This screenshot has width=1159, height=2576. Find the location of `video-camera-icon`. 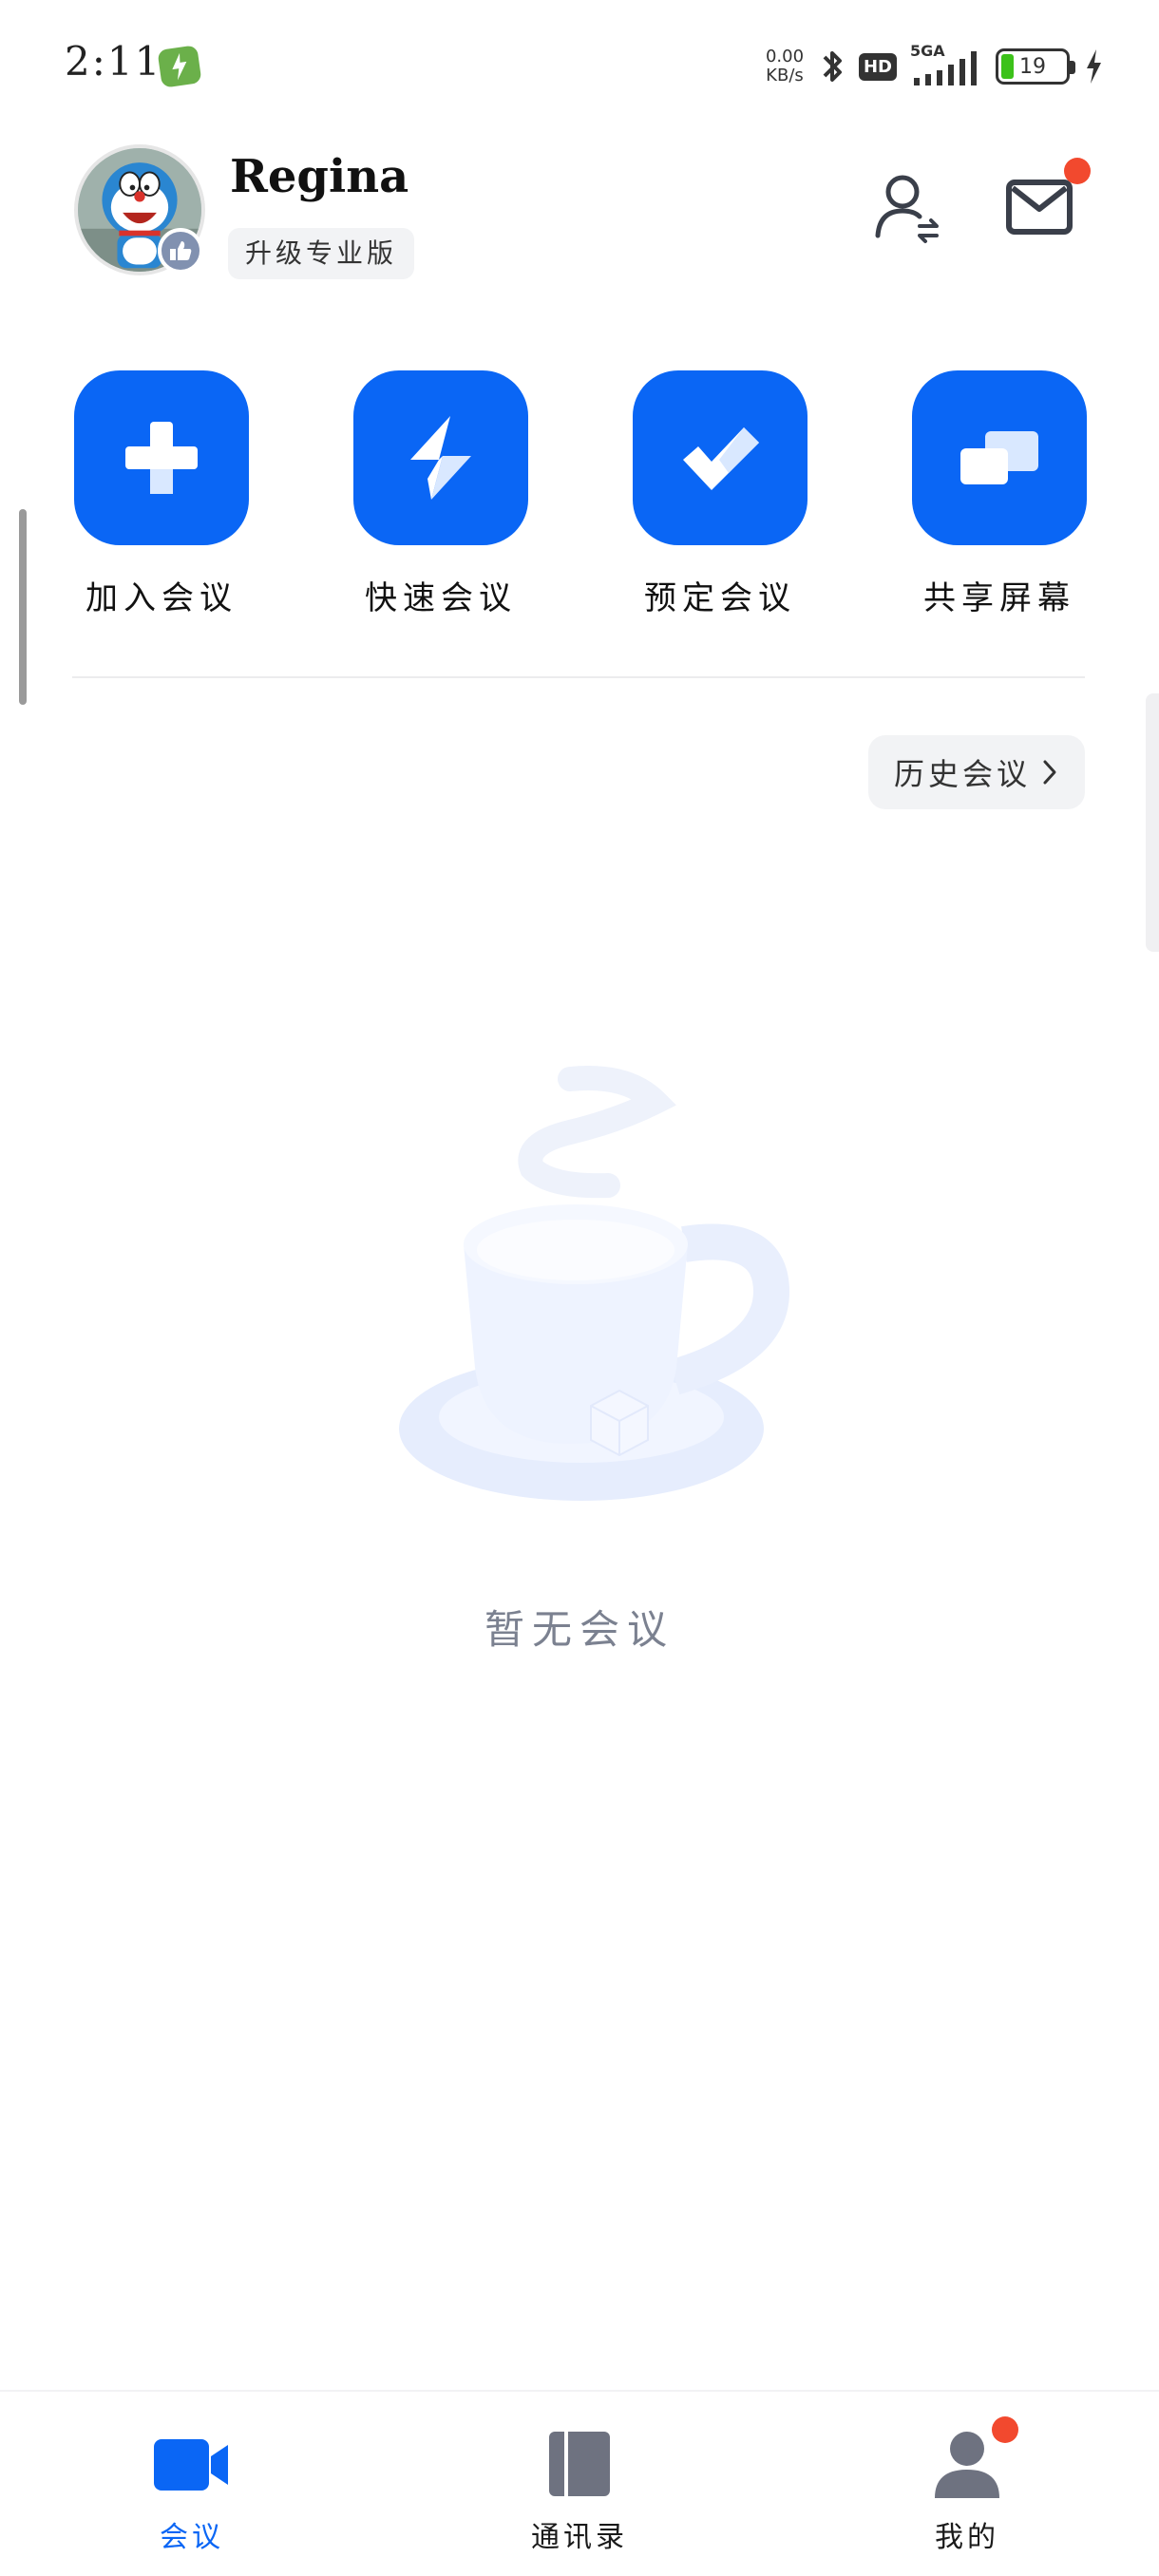

video-camera-icon is located at coordinates (191, 2465).